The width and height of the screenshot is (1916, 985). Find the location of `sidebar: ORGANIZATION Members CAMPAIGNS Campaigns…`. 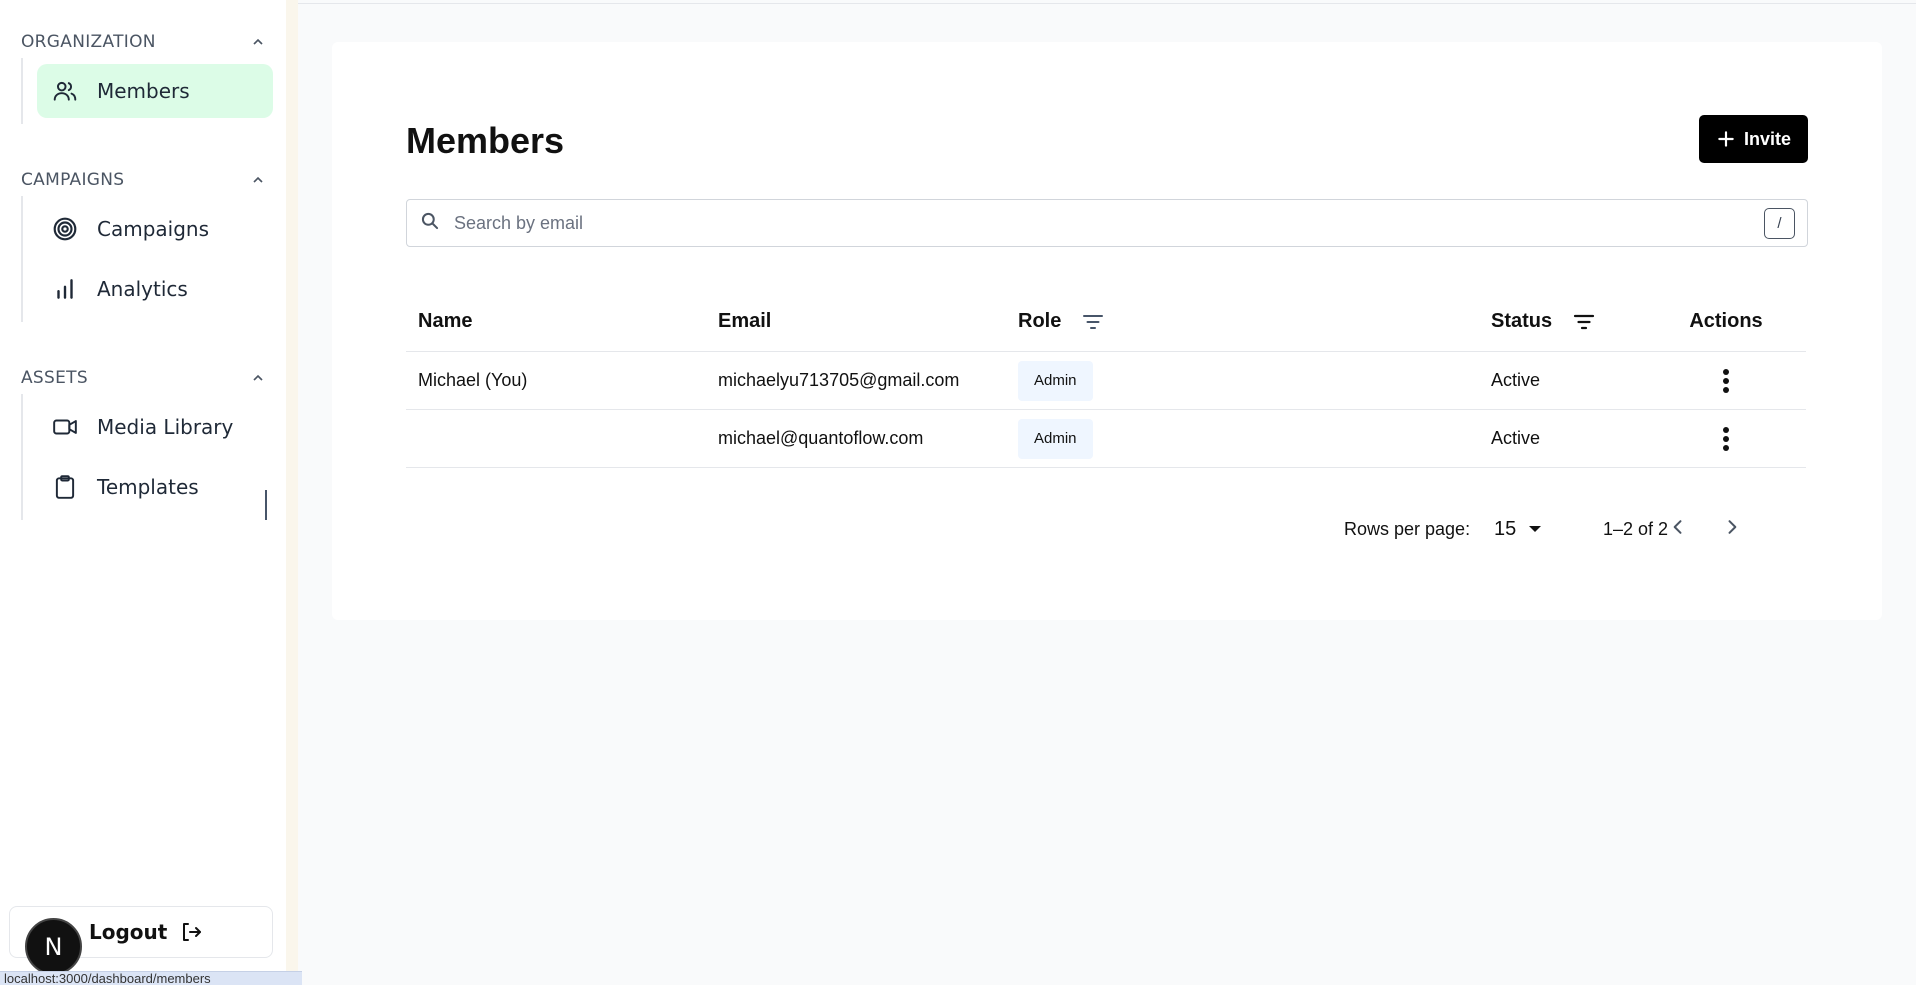

sidebar: ORGANIZATION Members CAMPAIGNS Campaigns… is located at coordinates (143, 492).